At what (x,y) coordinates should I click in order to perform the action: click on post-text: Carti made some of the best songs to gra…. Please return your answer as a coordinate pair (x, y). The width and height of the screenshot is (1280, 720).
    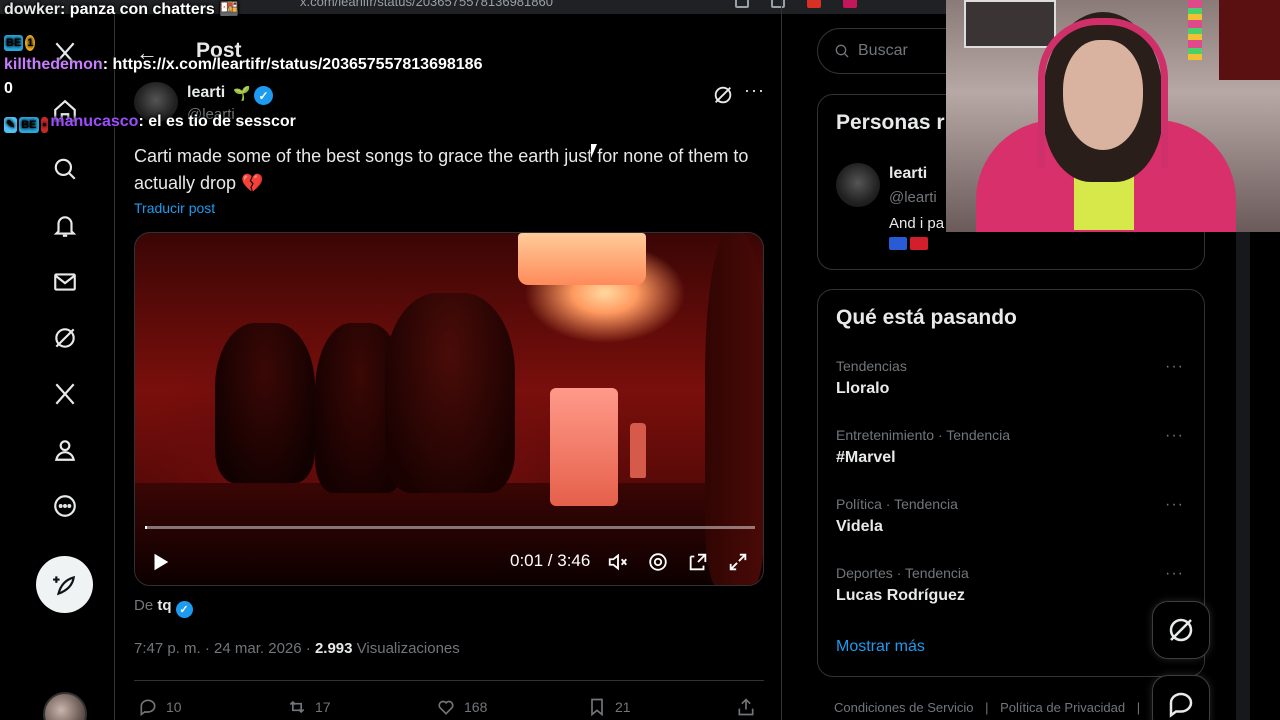
    Looking at the image, I should click on (441, 169).